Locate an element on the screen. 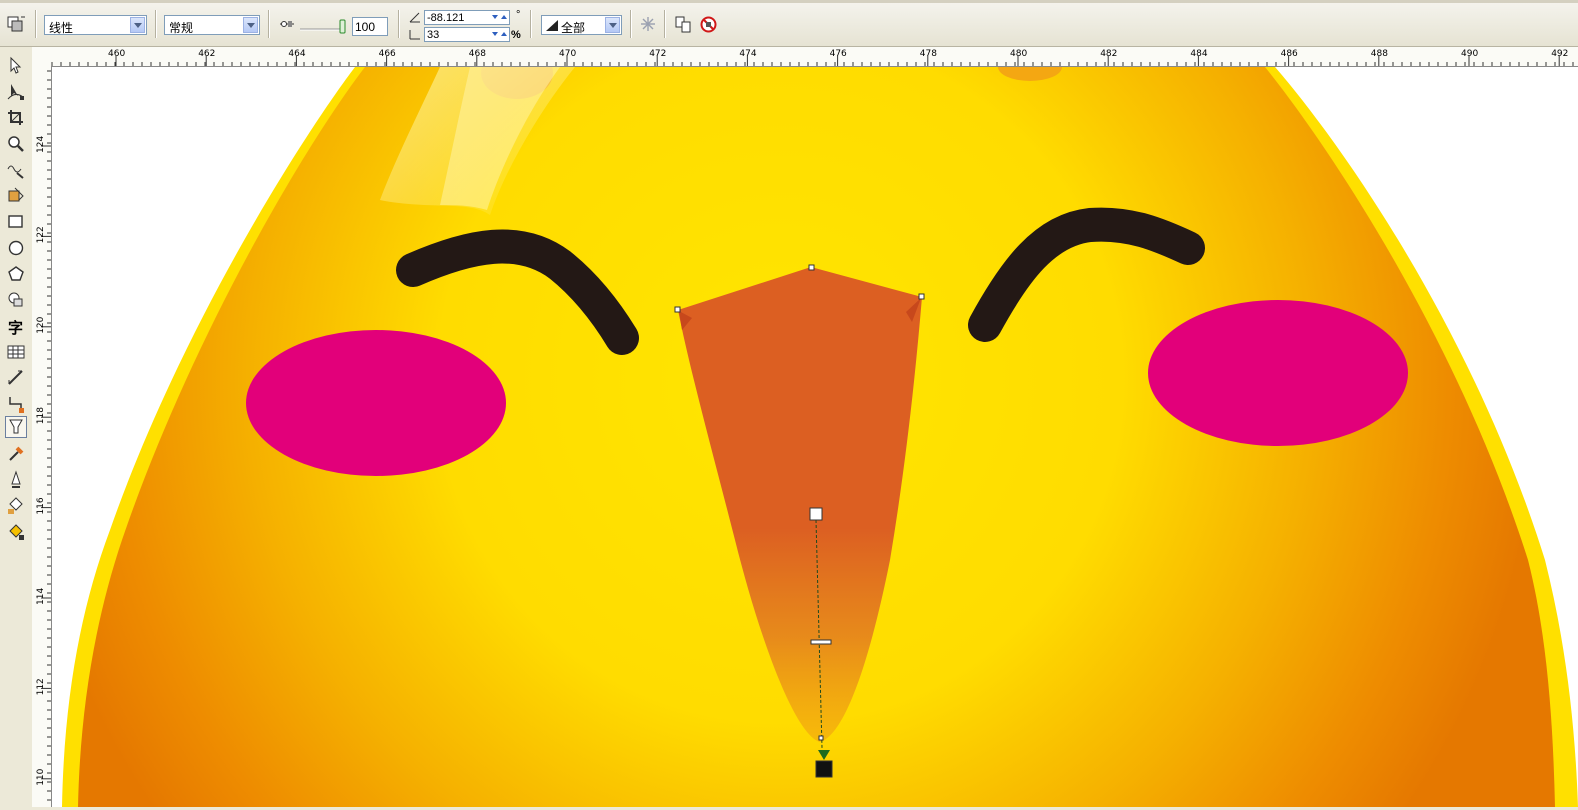 This screenshot has width=1578, height=810. ruler-label: 112 is located at coordinates (41, 686).